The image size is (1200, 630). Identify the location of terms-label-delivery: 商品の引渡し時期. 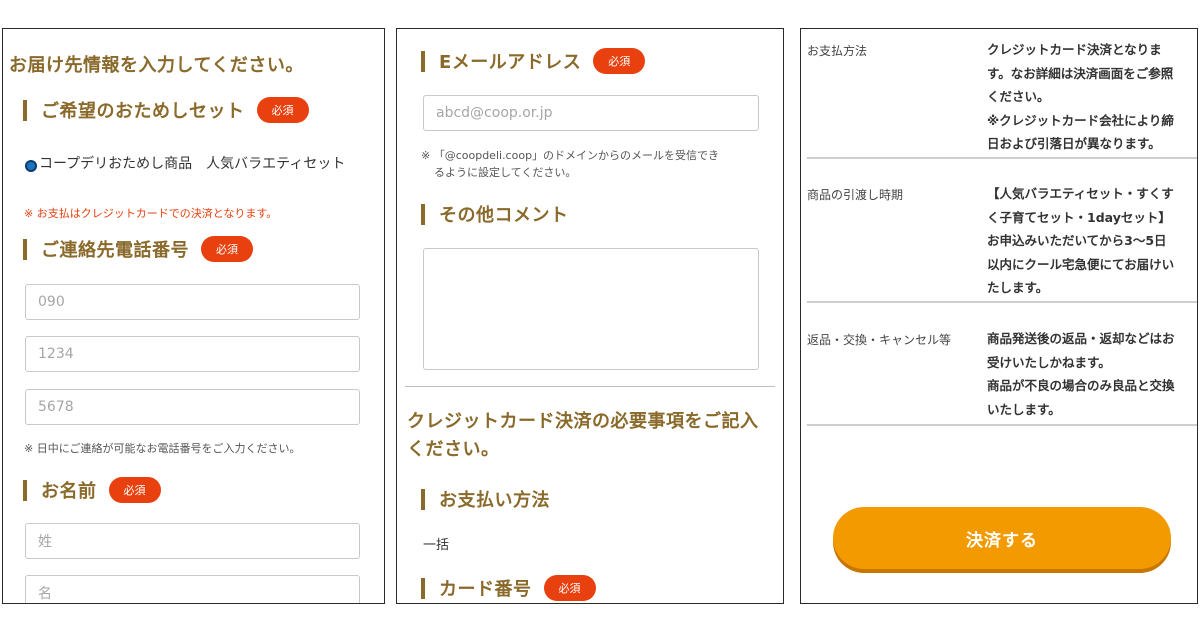
(855, 195).